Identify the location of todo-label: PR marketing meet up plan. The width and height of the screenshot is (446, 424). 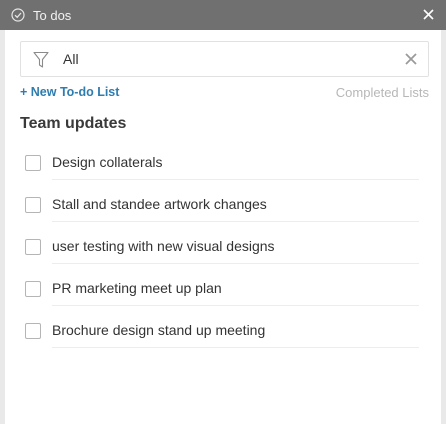
(137, 288).